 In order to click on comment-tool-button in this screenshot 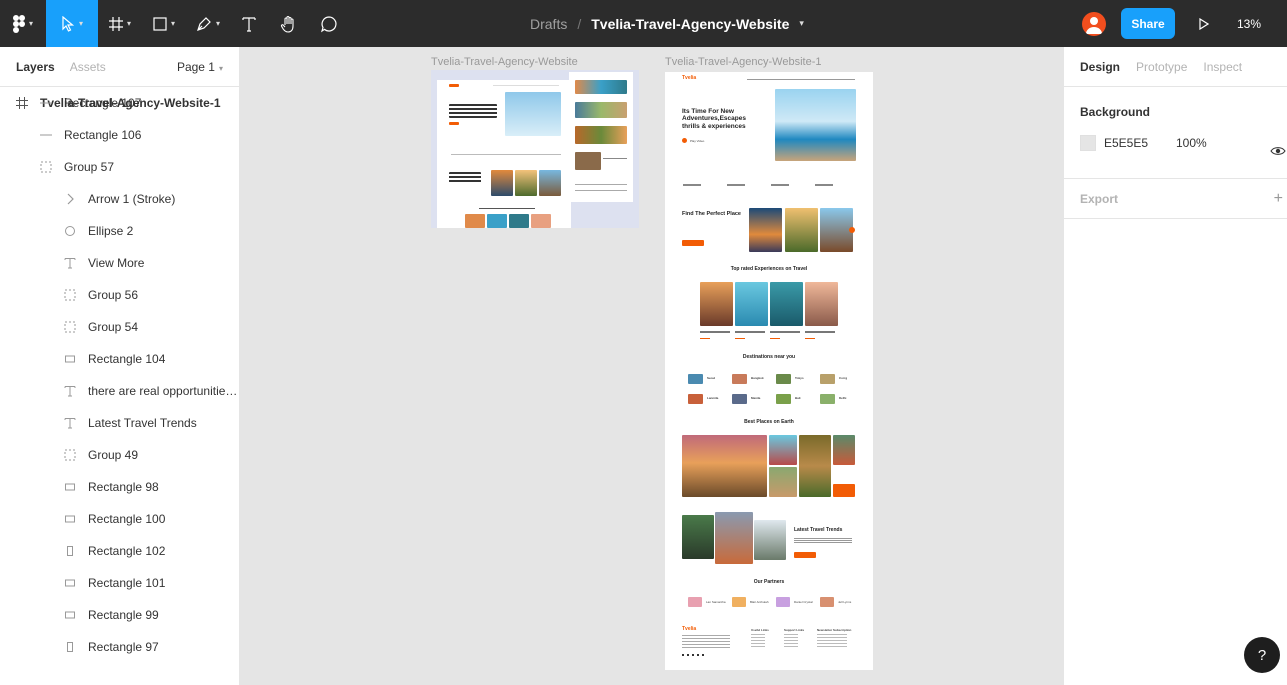, I will do `click(329, 23)`.